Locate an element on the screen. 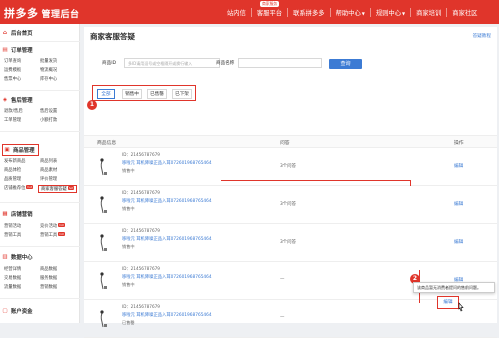  nav-inbox: 站内信 is located at coordinates (236, 12).